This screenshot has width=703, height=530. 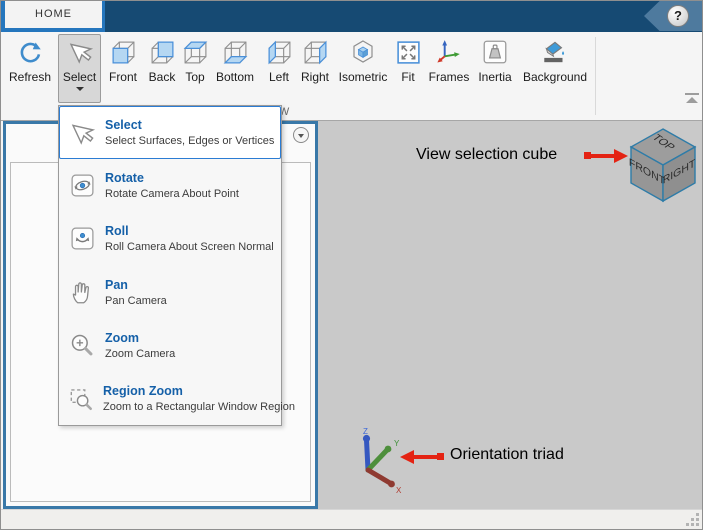 I want to click on rotate-icon, so click(x=82, y=185).